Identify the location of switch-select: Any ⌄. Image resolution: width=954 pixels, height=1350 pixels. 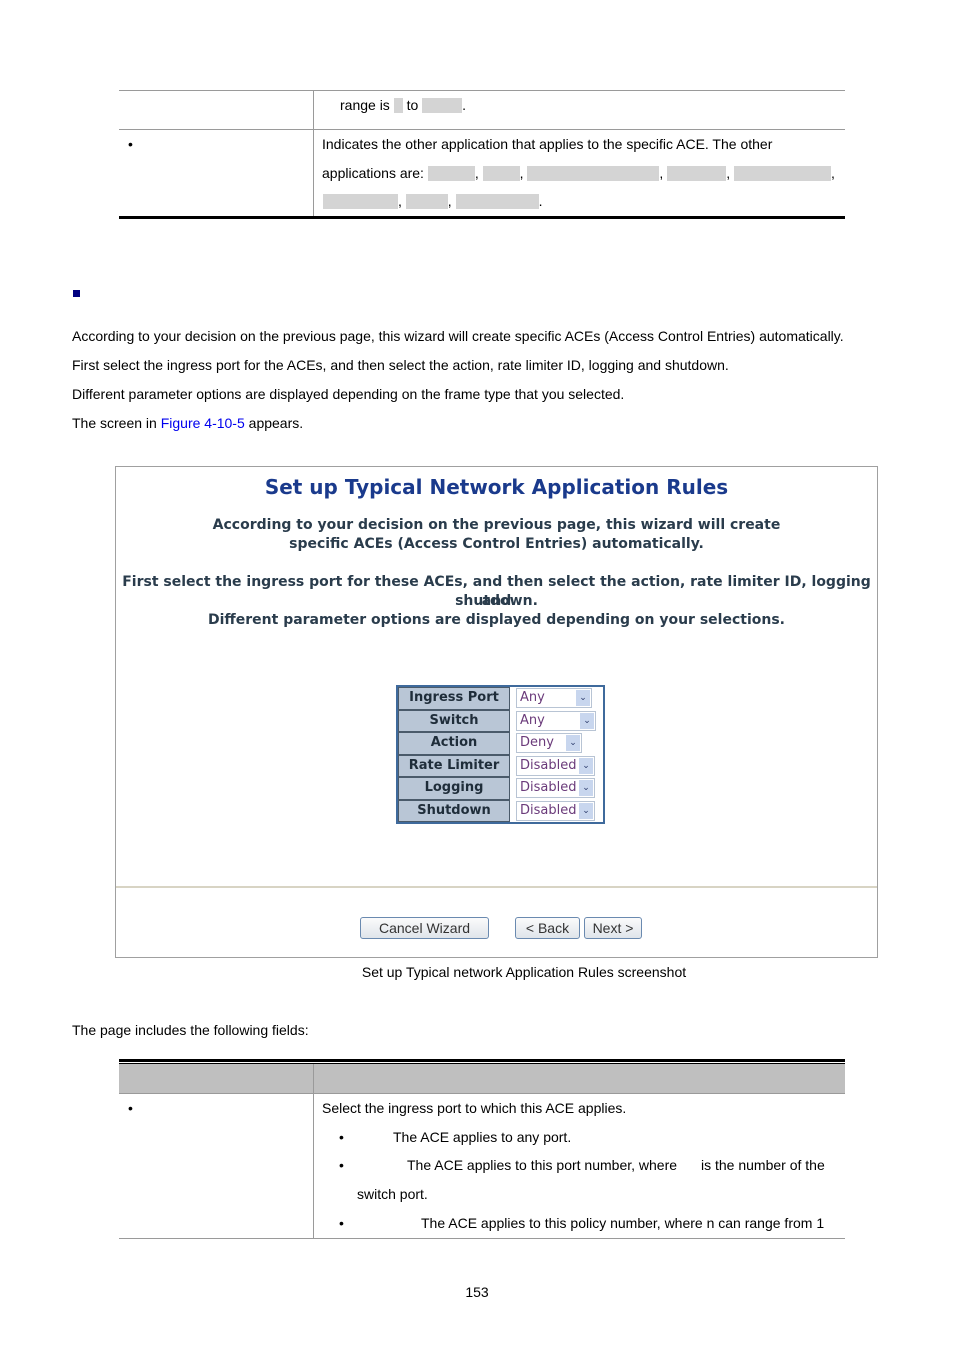
(556, 720).